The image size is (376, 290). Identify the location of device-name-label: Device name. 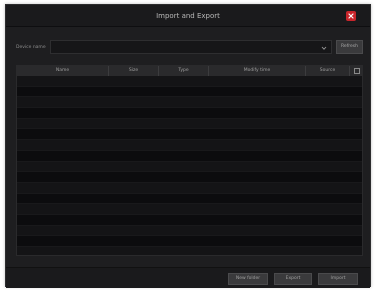
(31, 47).